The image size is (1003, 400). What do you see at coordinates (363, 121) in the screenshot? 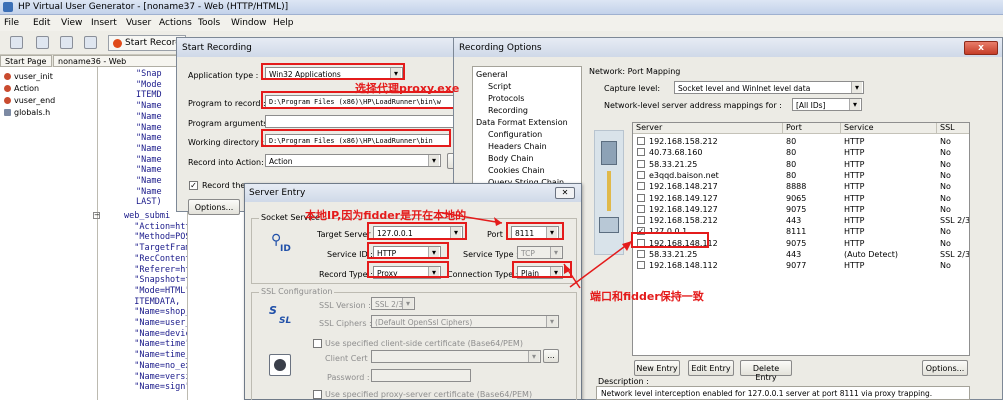
I see `args-input` at bounding box center [363, 121].